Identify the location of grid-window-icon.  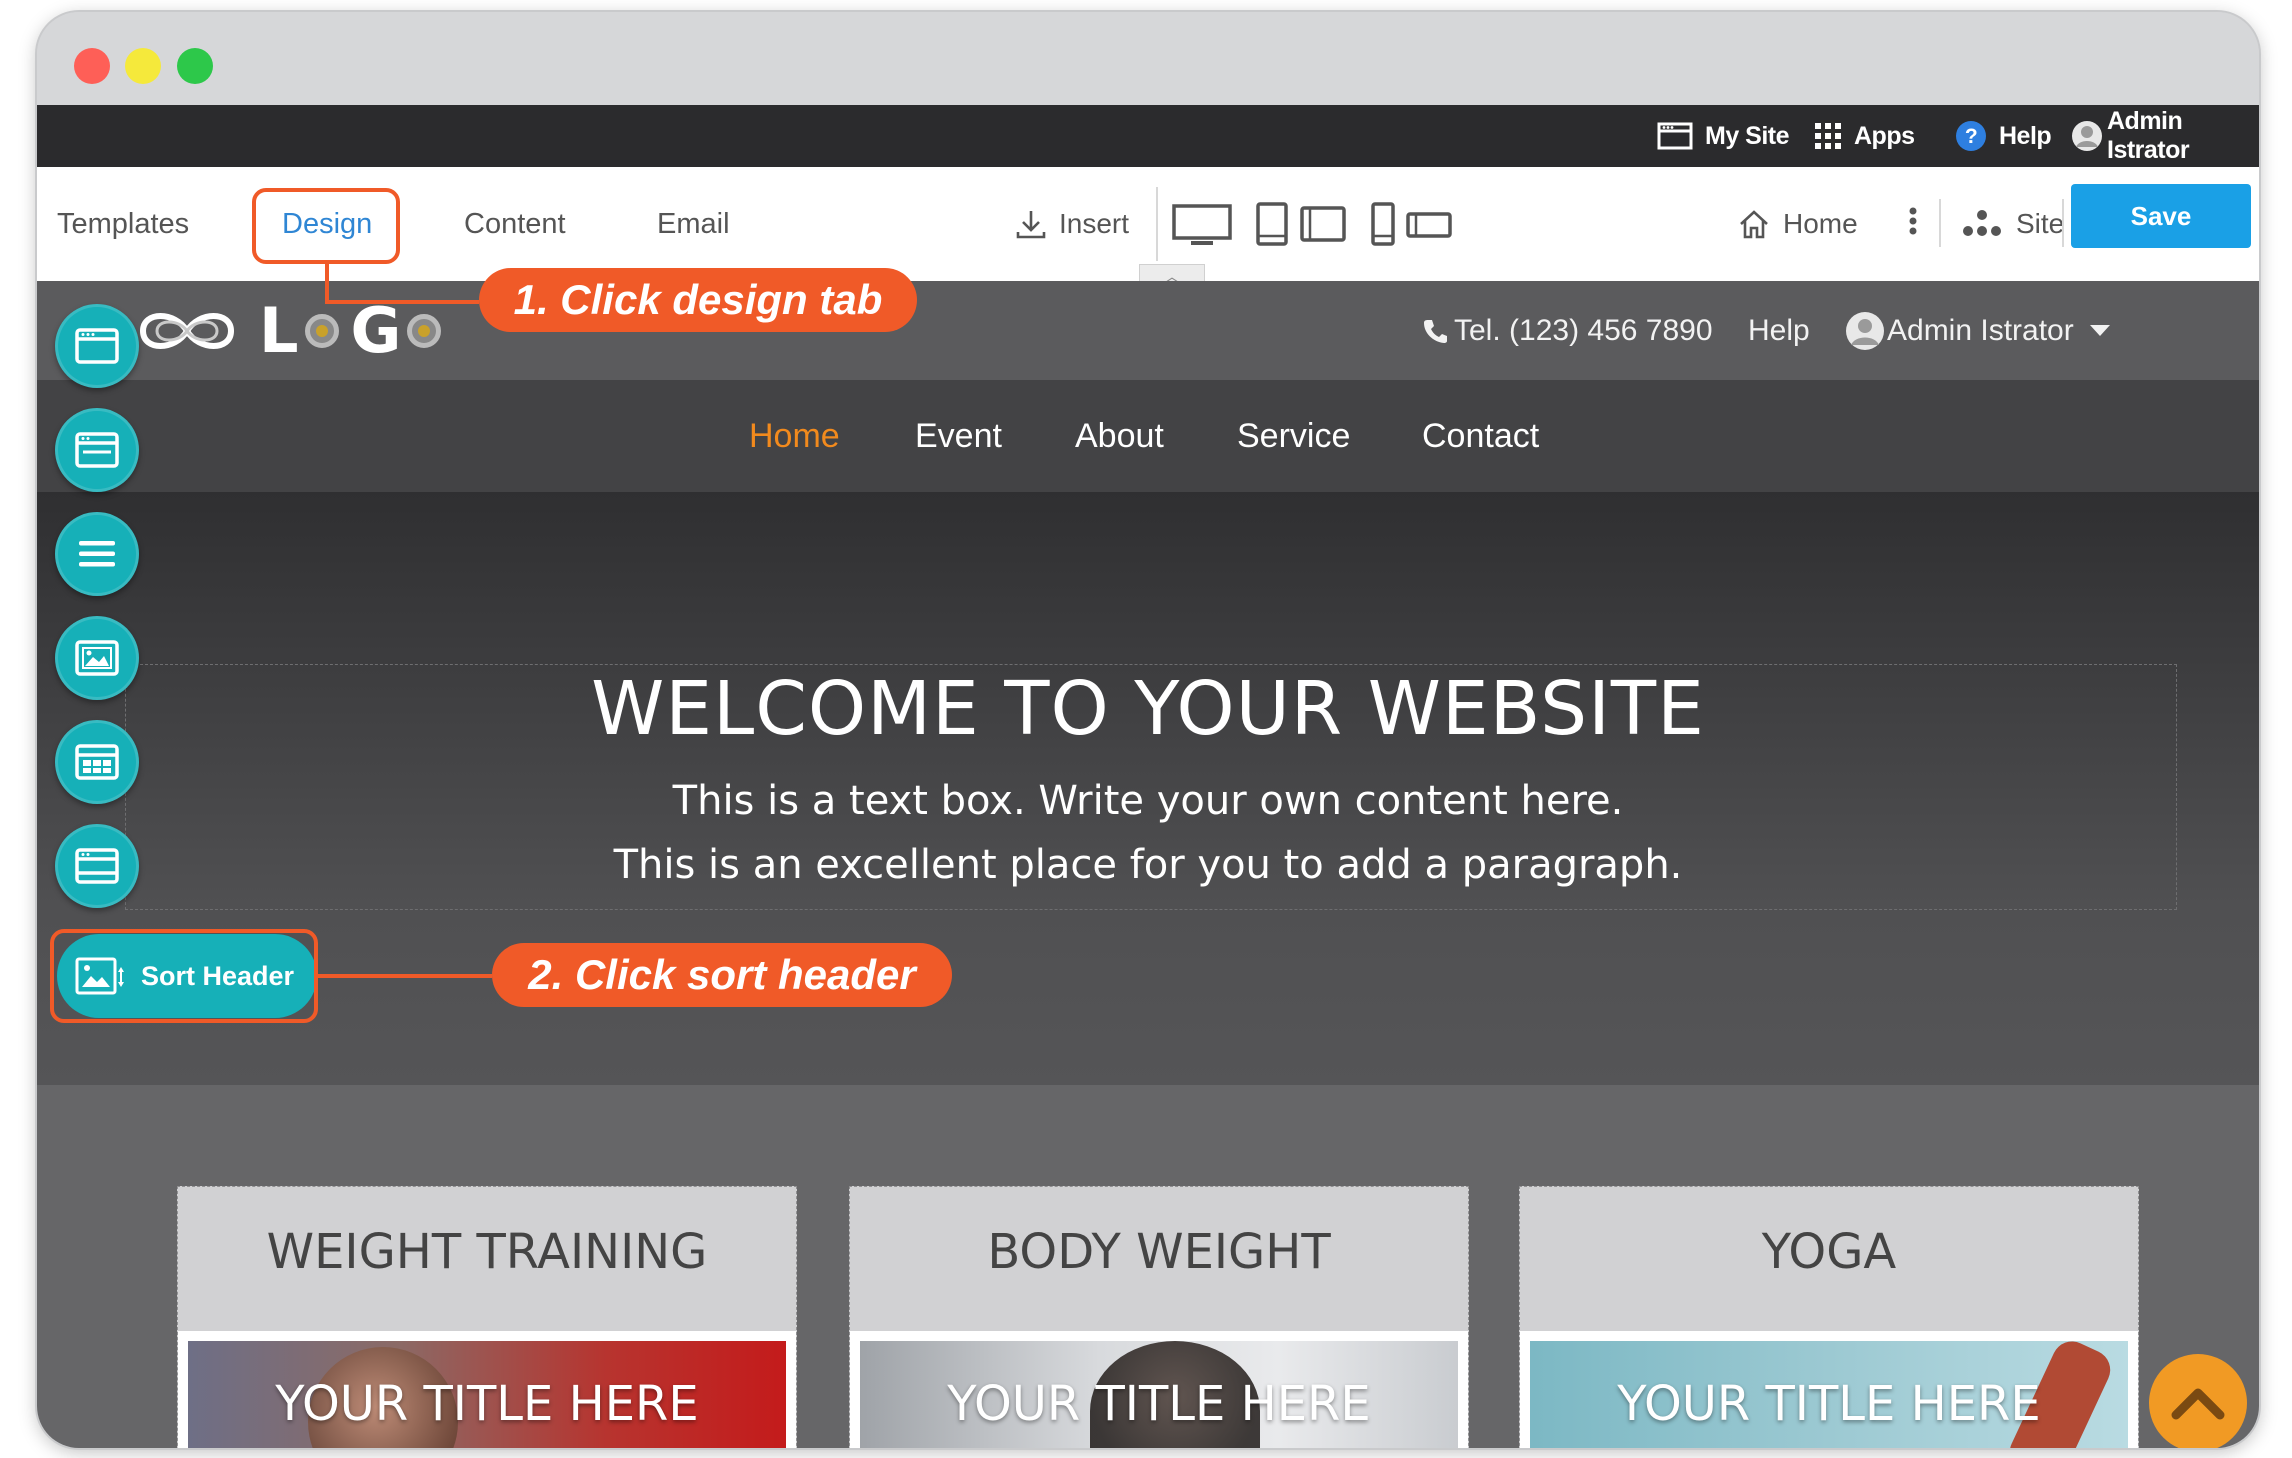
(97, 762).